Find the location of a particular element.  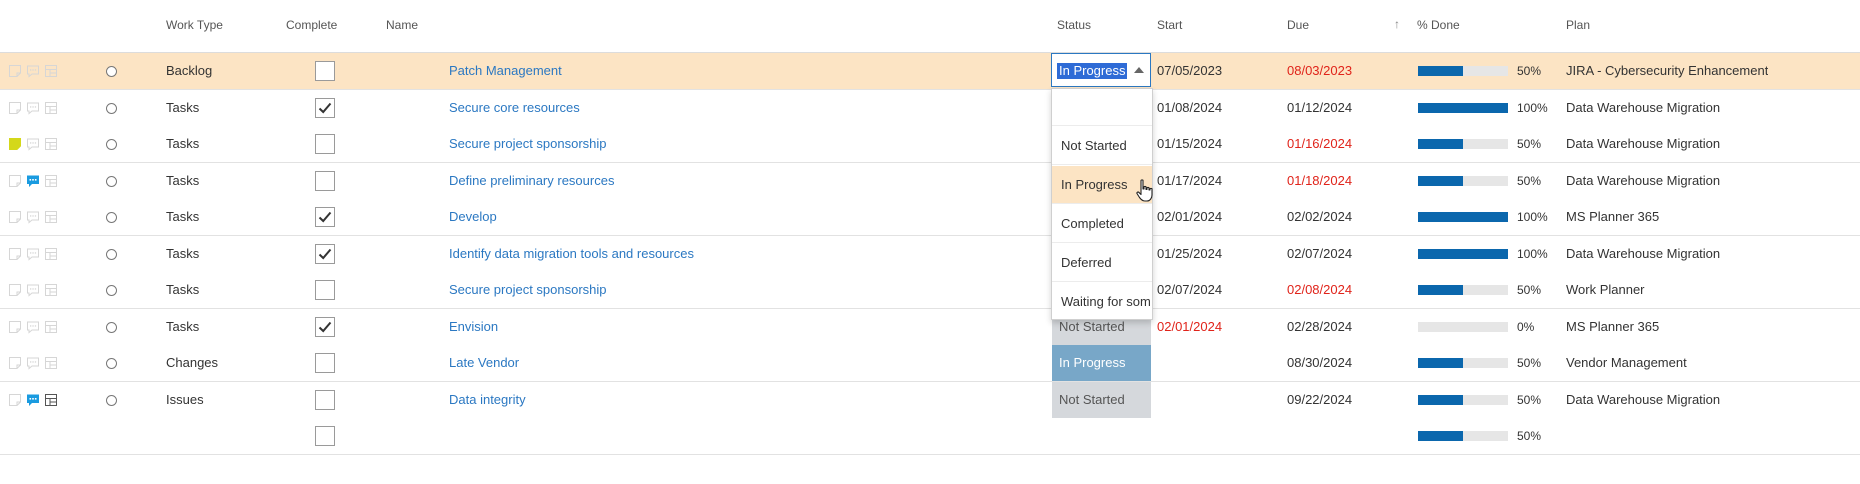

due-date-cell: 08/03/2023 is located at coordinates (1319, 71).